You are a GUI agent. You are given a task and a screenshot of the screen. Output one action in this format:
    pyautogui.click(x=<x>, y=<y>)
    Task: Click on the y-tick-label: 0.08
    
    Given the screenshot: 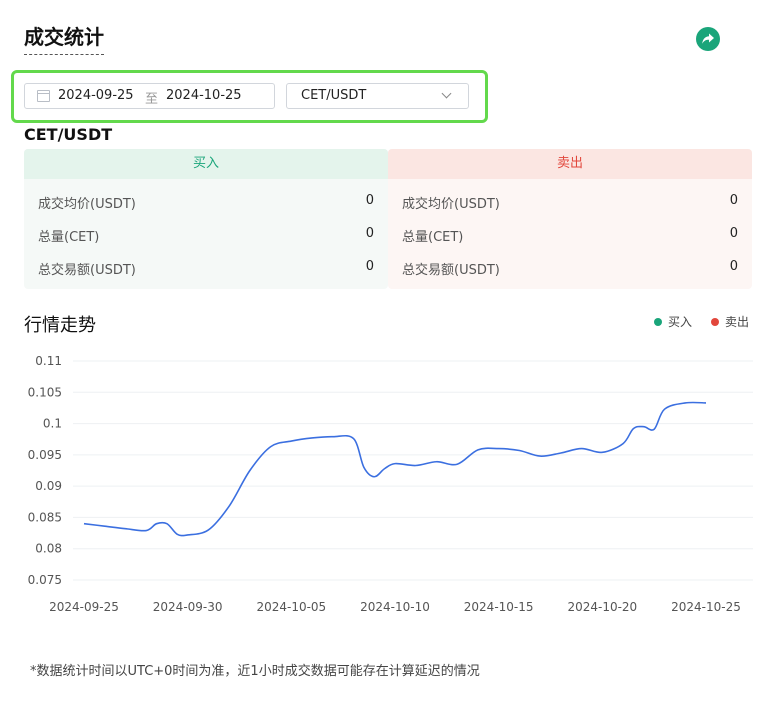 What is the action you would take?
    pyautogui.click(x=48, y=549)
    